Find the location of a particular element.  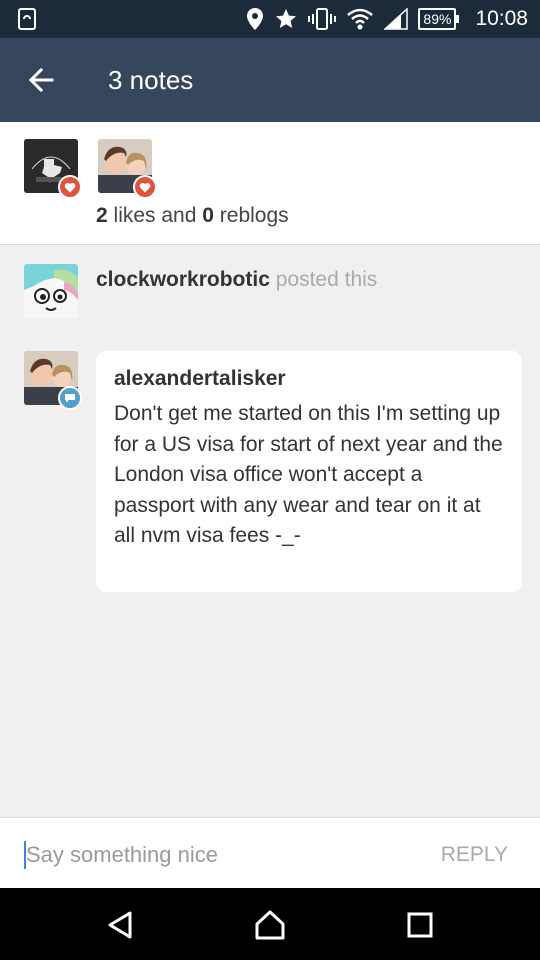

cell-signal-icon is located at coordinates (396, 19).